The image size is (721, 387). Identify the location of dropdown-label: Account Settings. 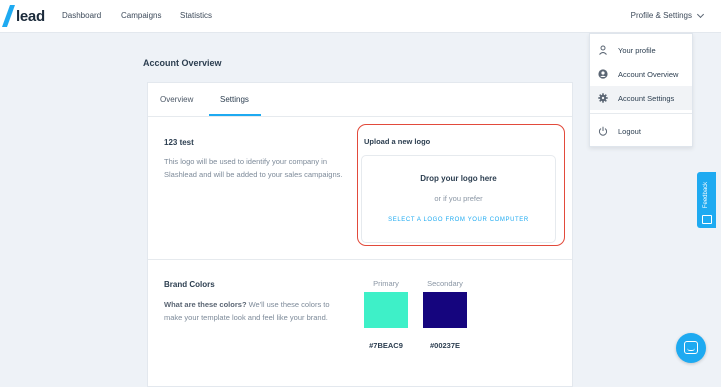
(646, 98).